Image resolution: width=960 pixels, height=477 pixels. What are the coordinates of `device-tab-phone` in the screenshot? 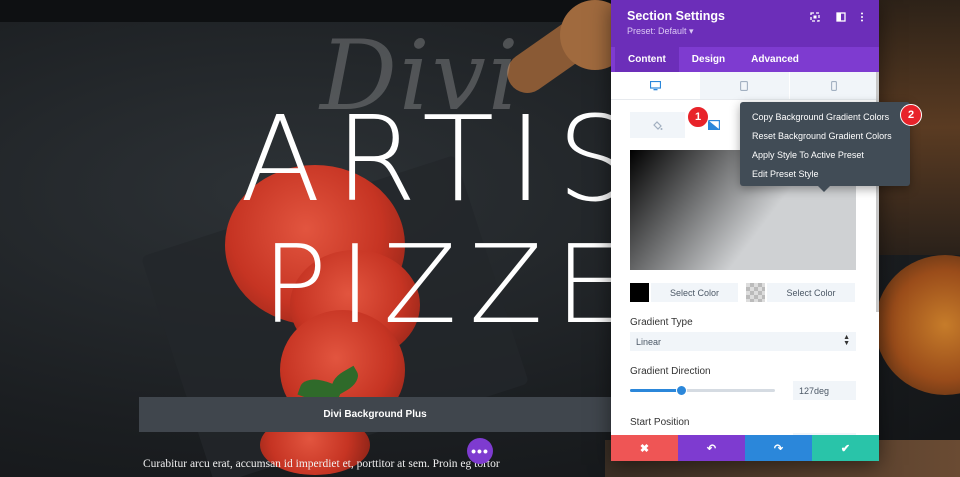 It's located at (834, 85).